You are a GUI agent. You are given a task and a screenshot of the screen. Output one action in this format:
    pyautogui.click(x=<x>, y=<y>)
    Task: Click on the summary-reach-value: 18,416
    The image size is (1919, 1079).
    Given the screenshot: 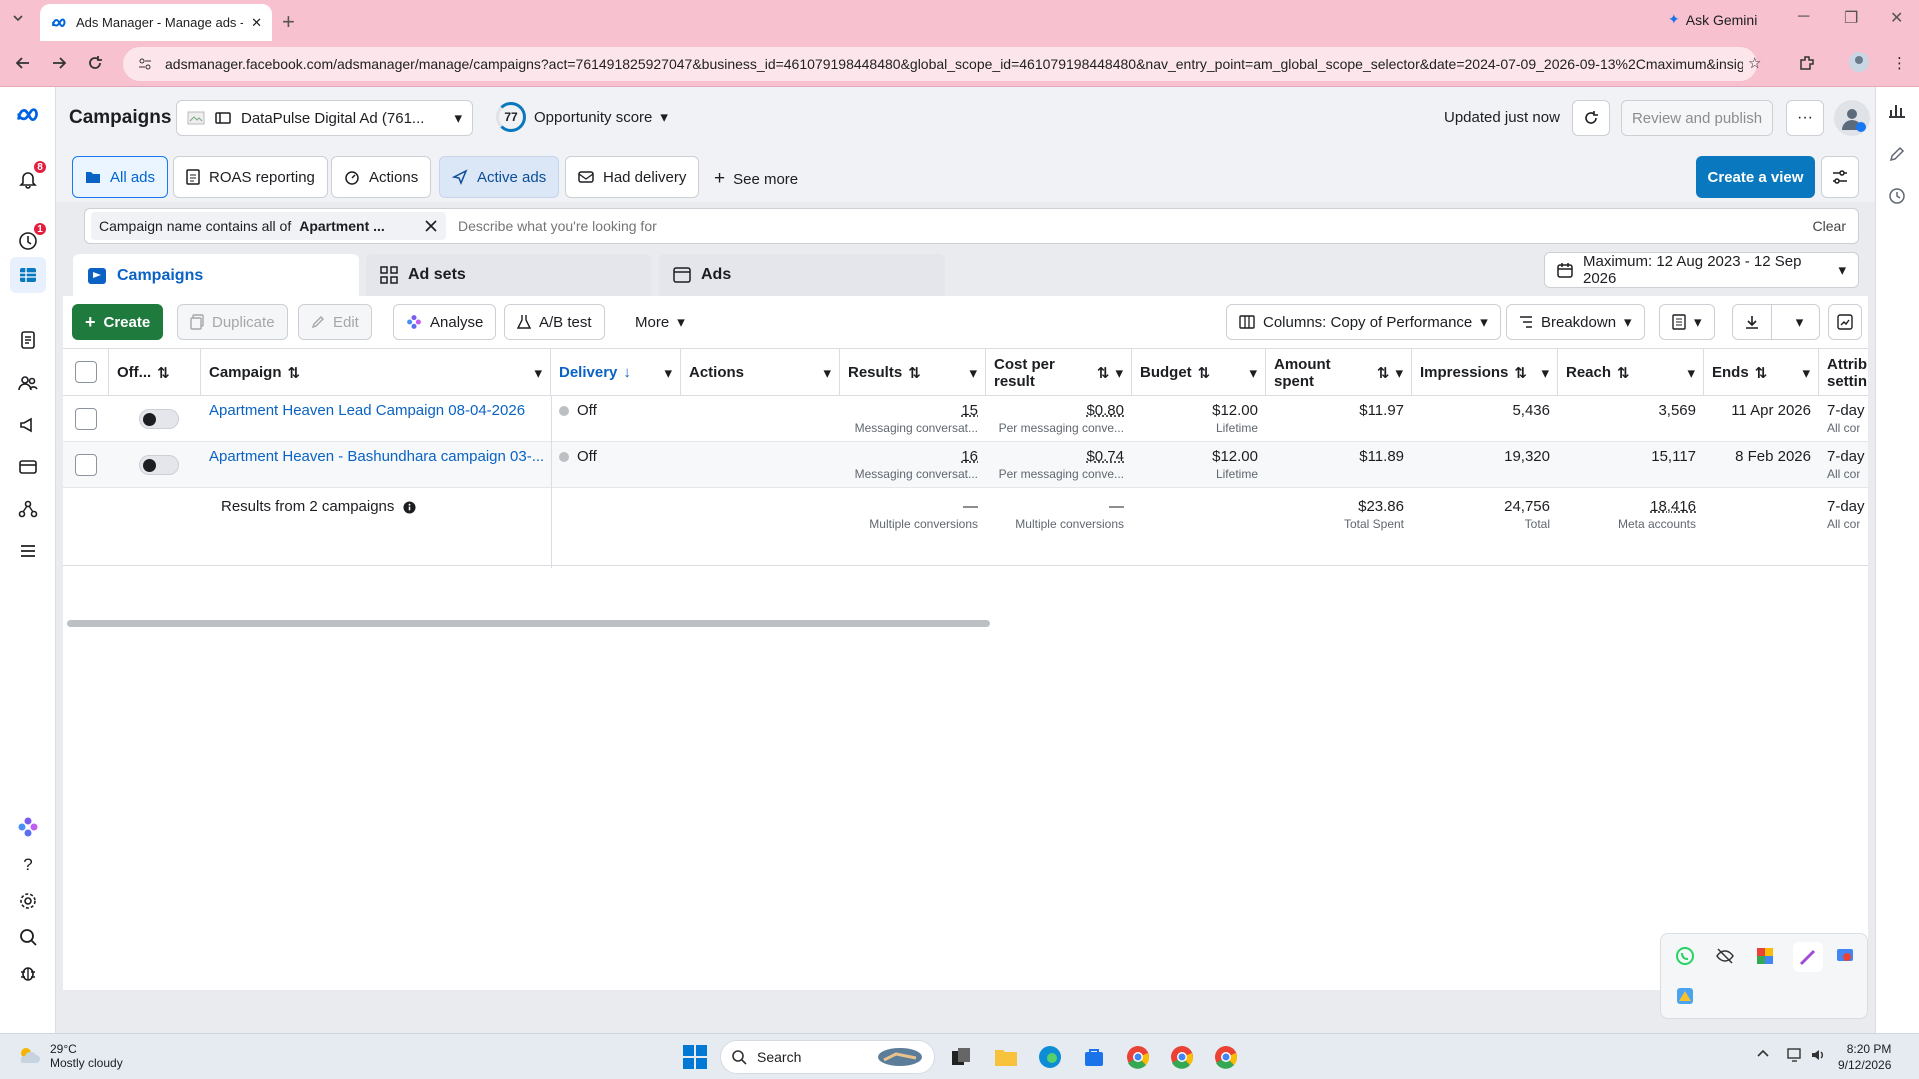 What is the action you would take?
    pyautogui.click(x=1673, y=506)
    